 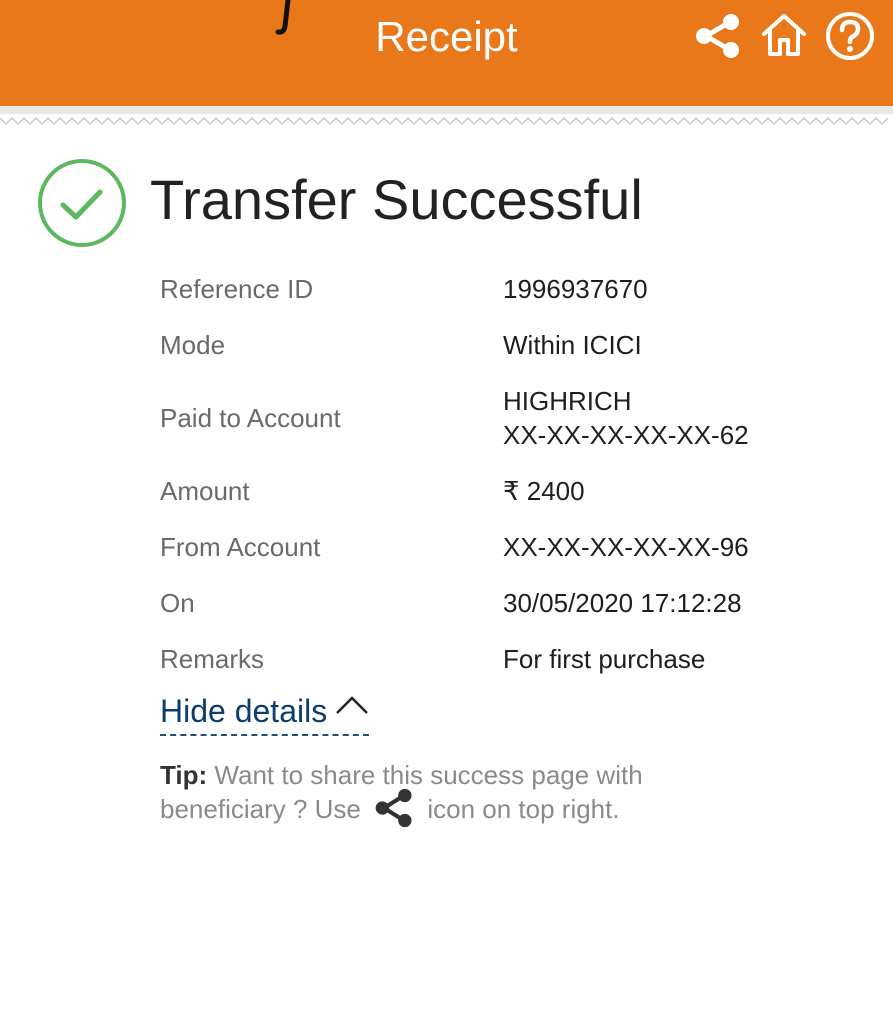 What do you see at coordinates (446, 116) in the screenshot?
I see `receipt-edge` at bounding box center [446, 116].